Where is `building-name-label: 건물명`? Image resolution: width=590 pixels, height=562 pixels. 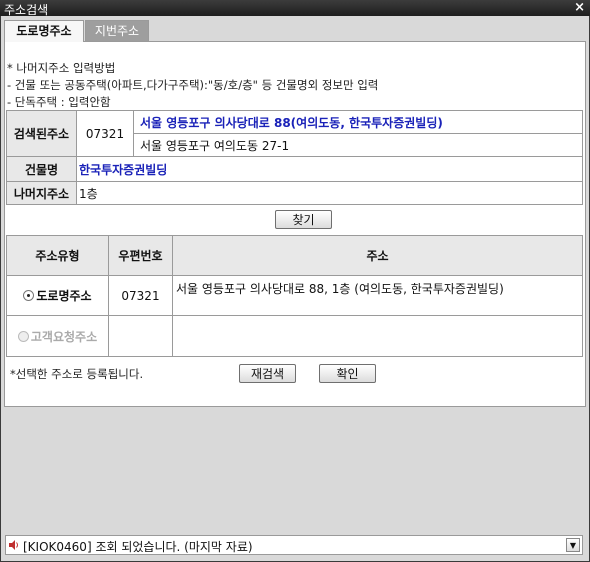 building-name-label: 건물명 is located at coordinates (41, 169).